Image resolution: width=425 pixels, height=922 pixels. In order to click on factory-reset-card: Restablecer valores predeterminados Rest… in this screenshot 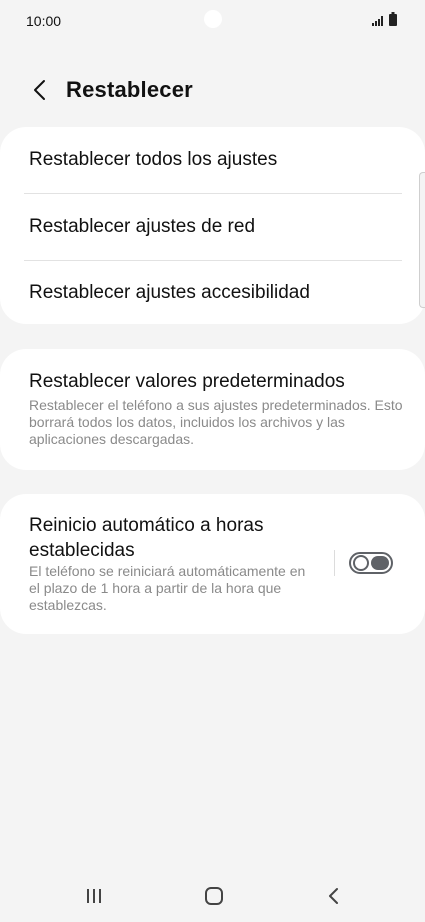, I will do `click(212, 409)`.